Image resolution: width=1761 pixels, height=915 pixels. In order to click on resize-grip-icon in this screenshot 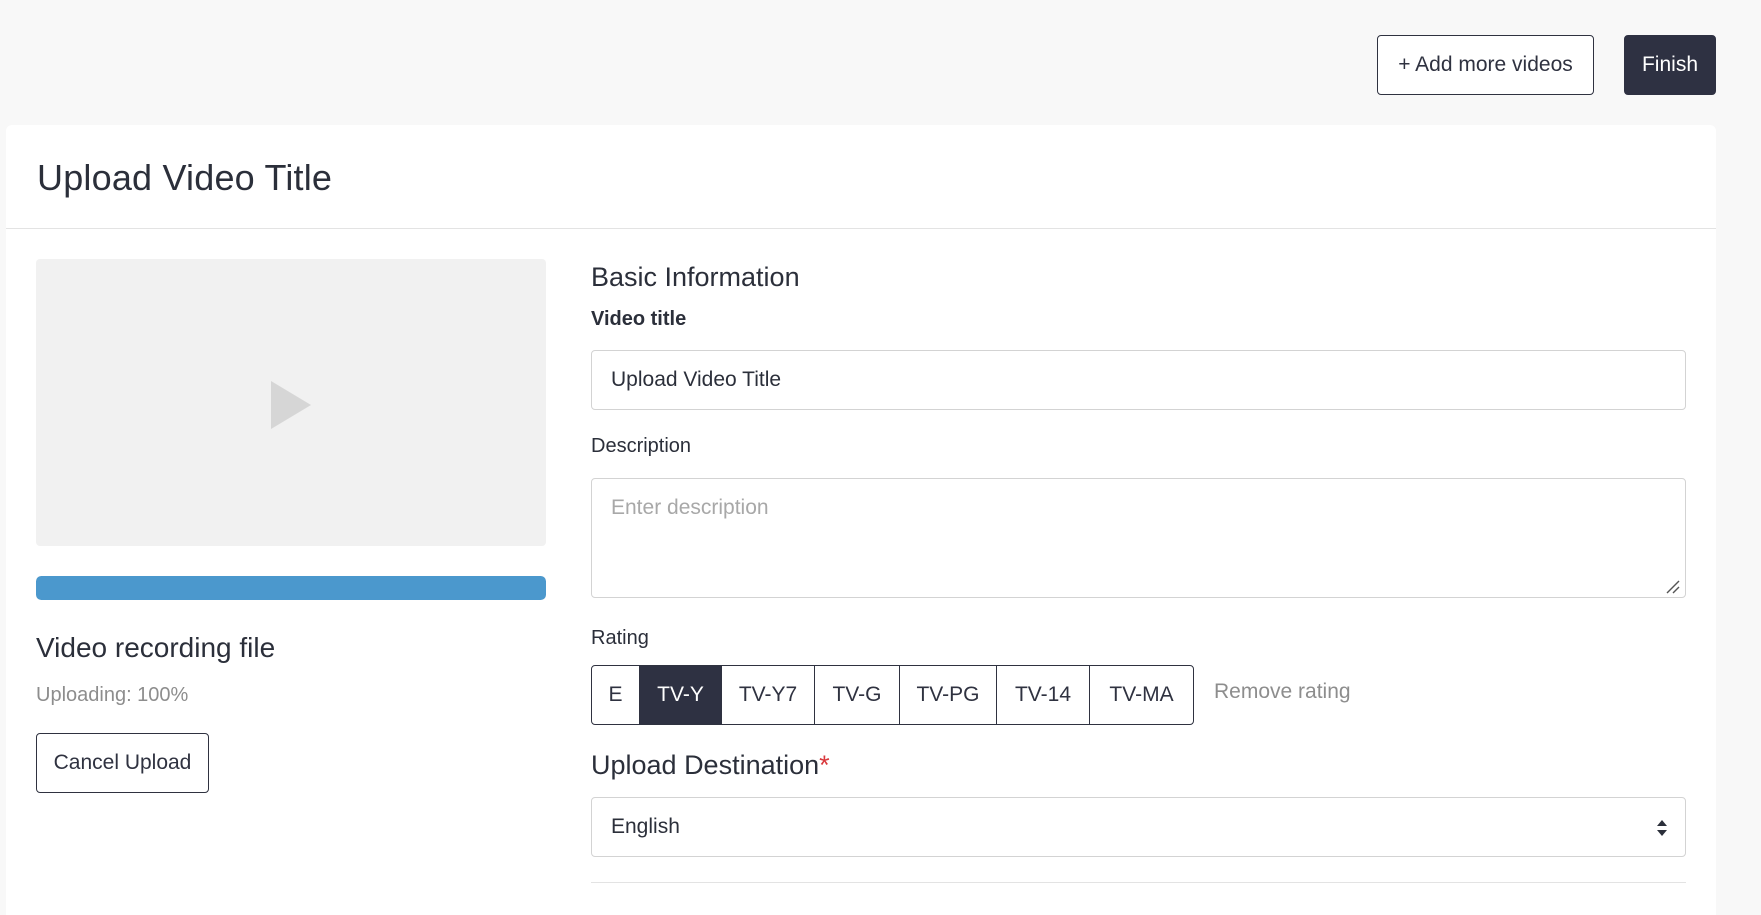, I will do `click(1672, 586)`.